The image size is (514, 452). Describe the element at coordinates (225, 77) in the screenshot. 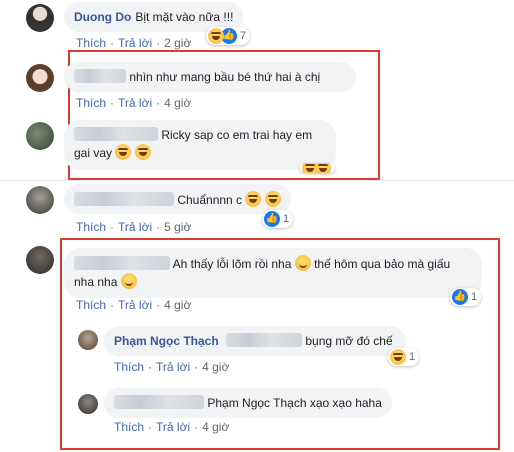

I see `comment-text: nhìn như mang bầu bé thứ hai à chị` at that location.